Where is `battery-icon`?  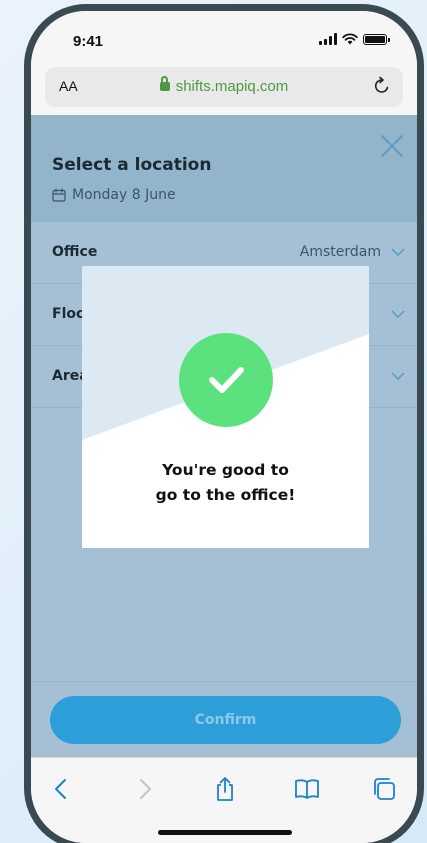
battery-icon is located at coordinates (376, 39).